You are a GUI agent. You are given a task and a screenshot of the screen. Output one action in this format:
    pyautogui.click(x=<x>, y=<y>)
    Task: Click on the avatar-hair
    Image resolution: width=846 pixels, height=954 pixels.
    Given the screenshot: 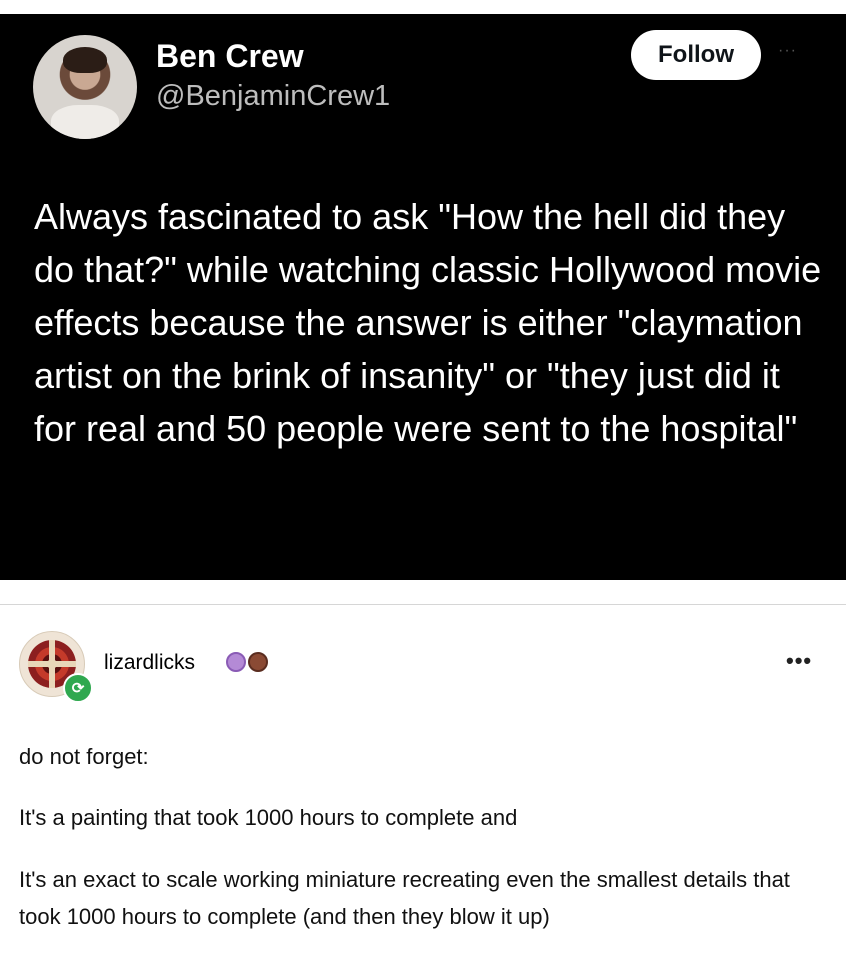 What is the action you would take?
    pyautogui.click(x=85, y=60)
    